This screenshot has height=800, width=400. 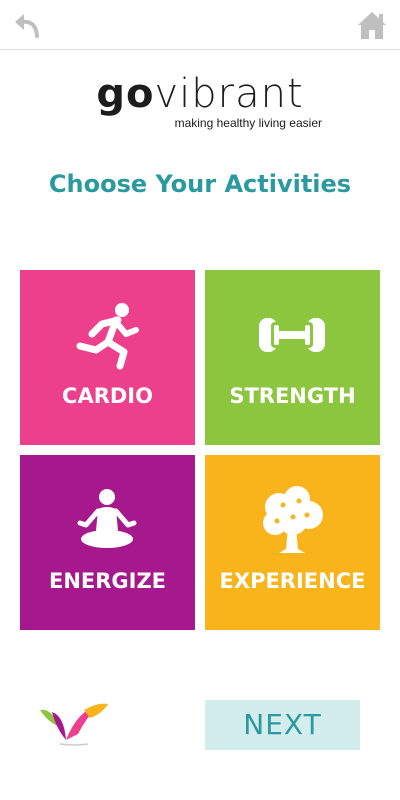 What do you see at coordinates (107, 336) in the screenshot?
I see `running-person-icon` at bounding box center [107, 336].